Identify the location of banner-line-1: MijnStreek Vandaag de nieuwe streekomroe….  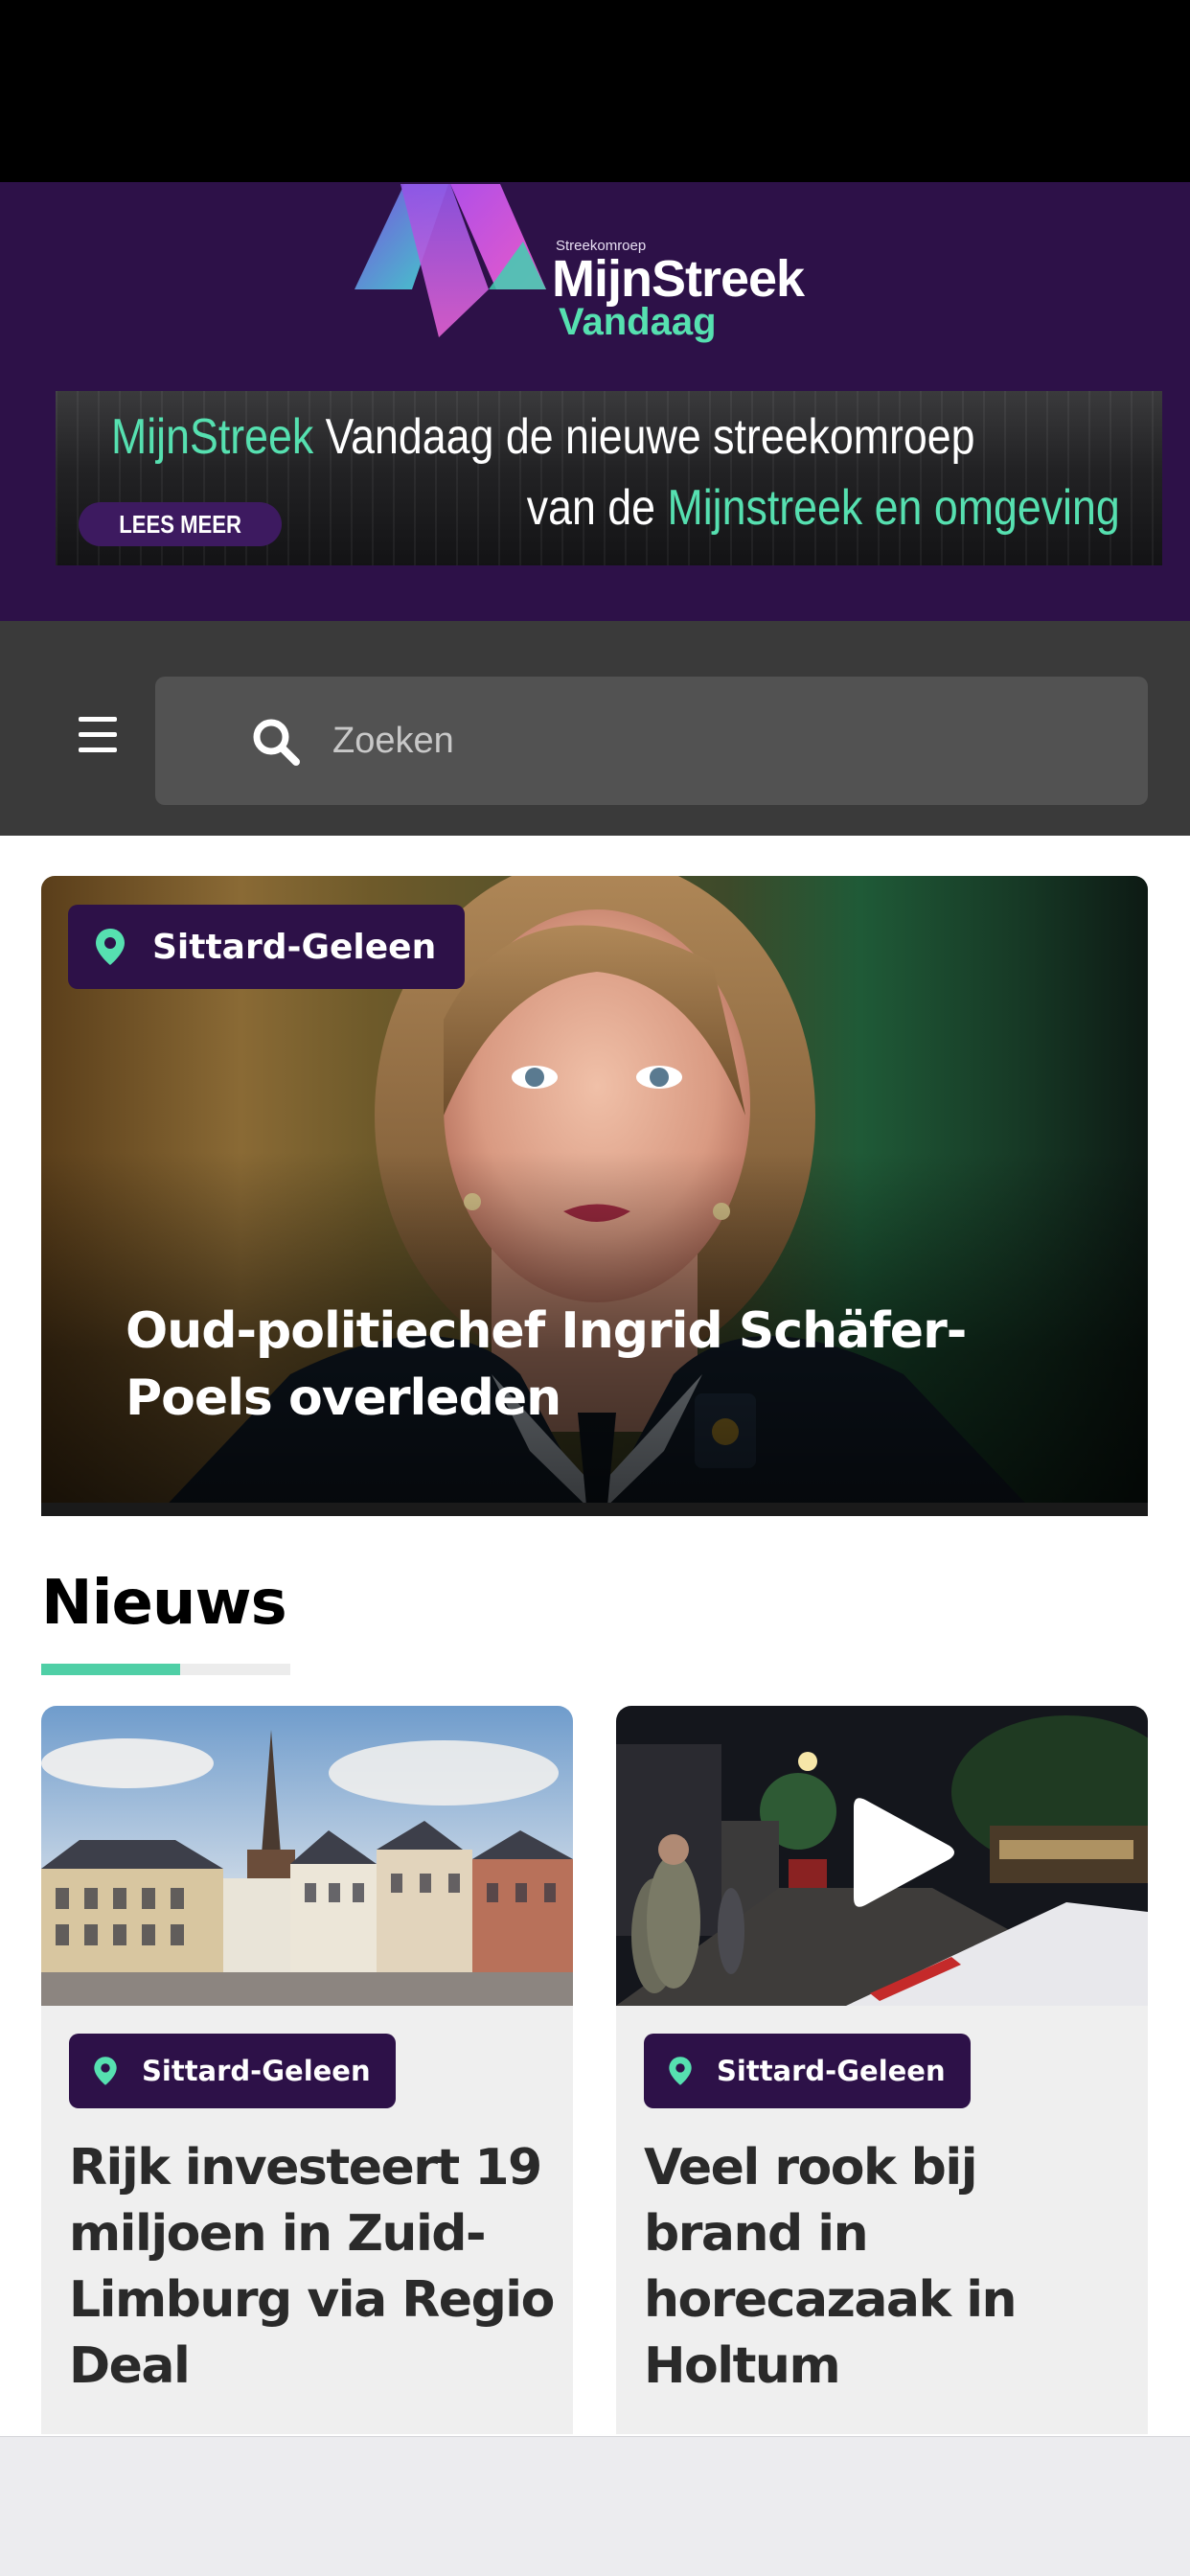
(543, 437).